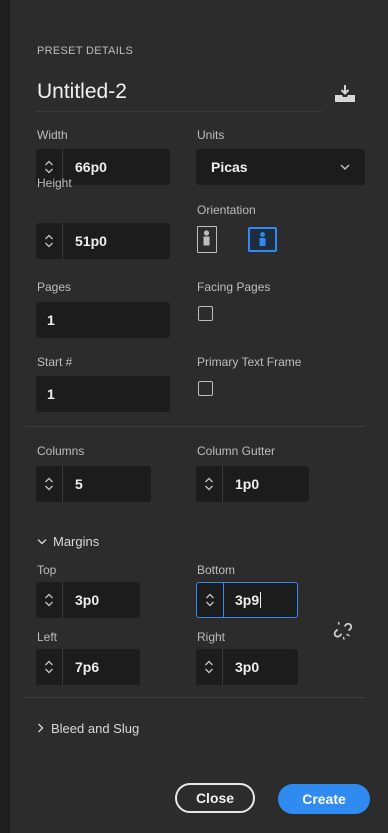 Image resolution: width=388 pixels, height=833 pixels. Describe the element at coordinates (103, 320) in the screenshot. I see `pages-field: 1` at that location.